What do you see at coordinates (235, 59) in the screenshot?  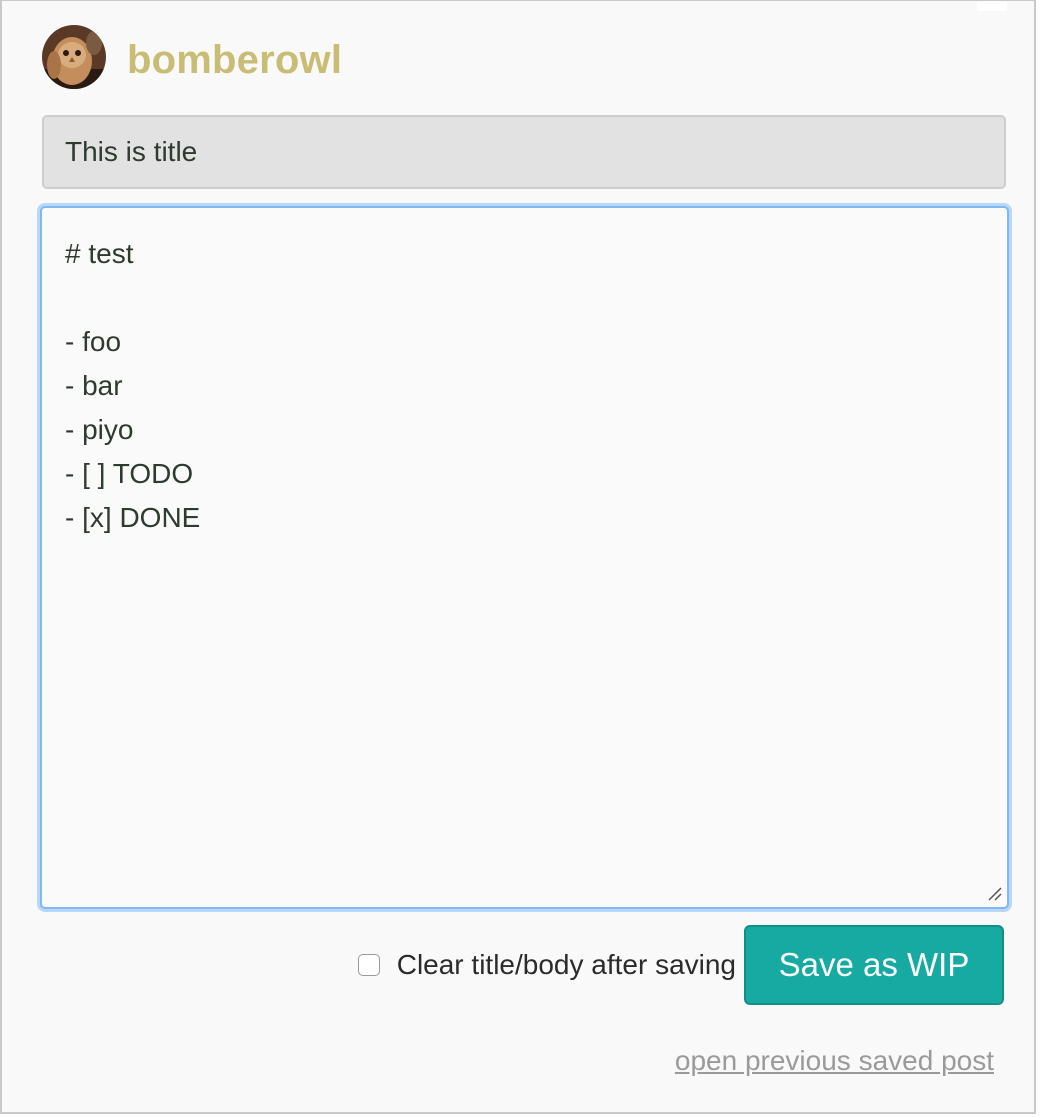 I see `username: bomberowl` at bounding box center [235, 59].